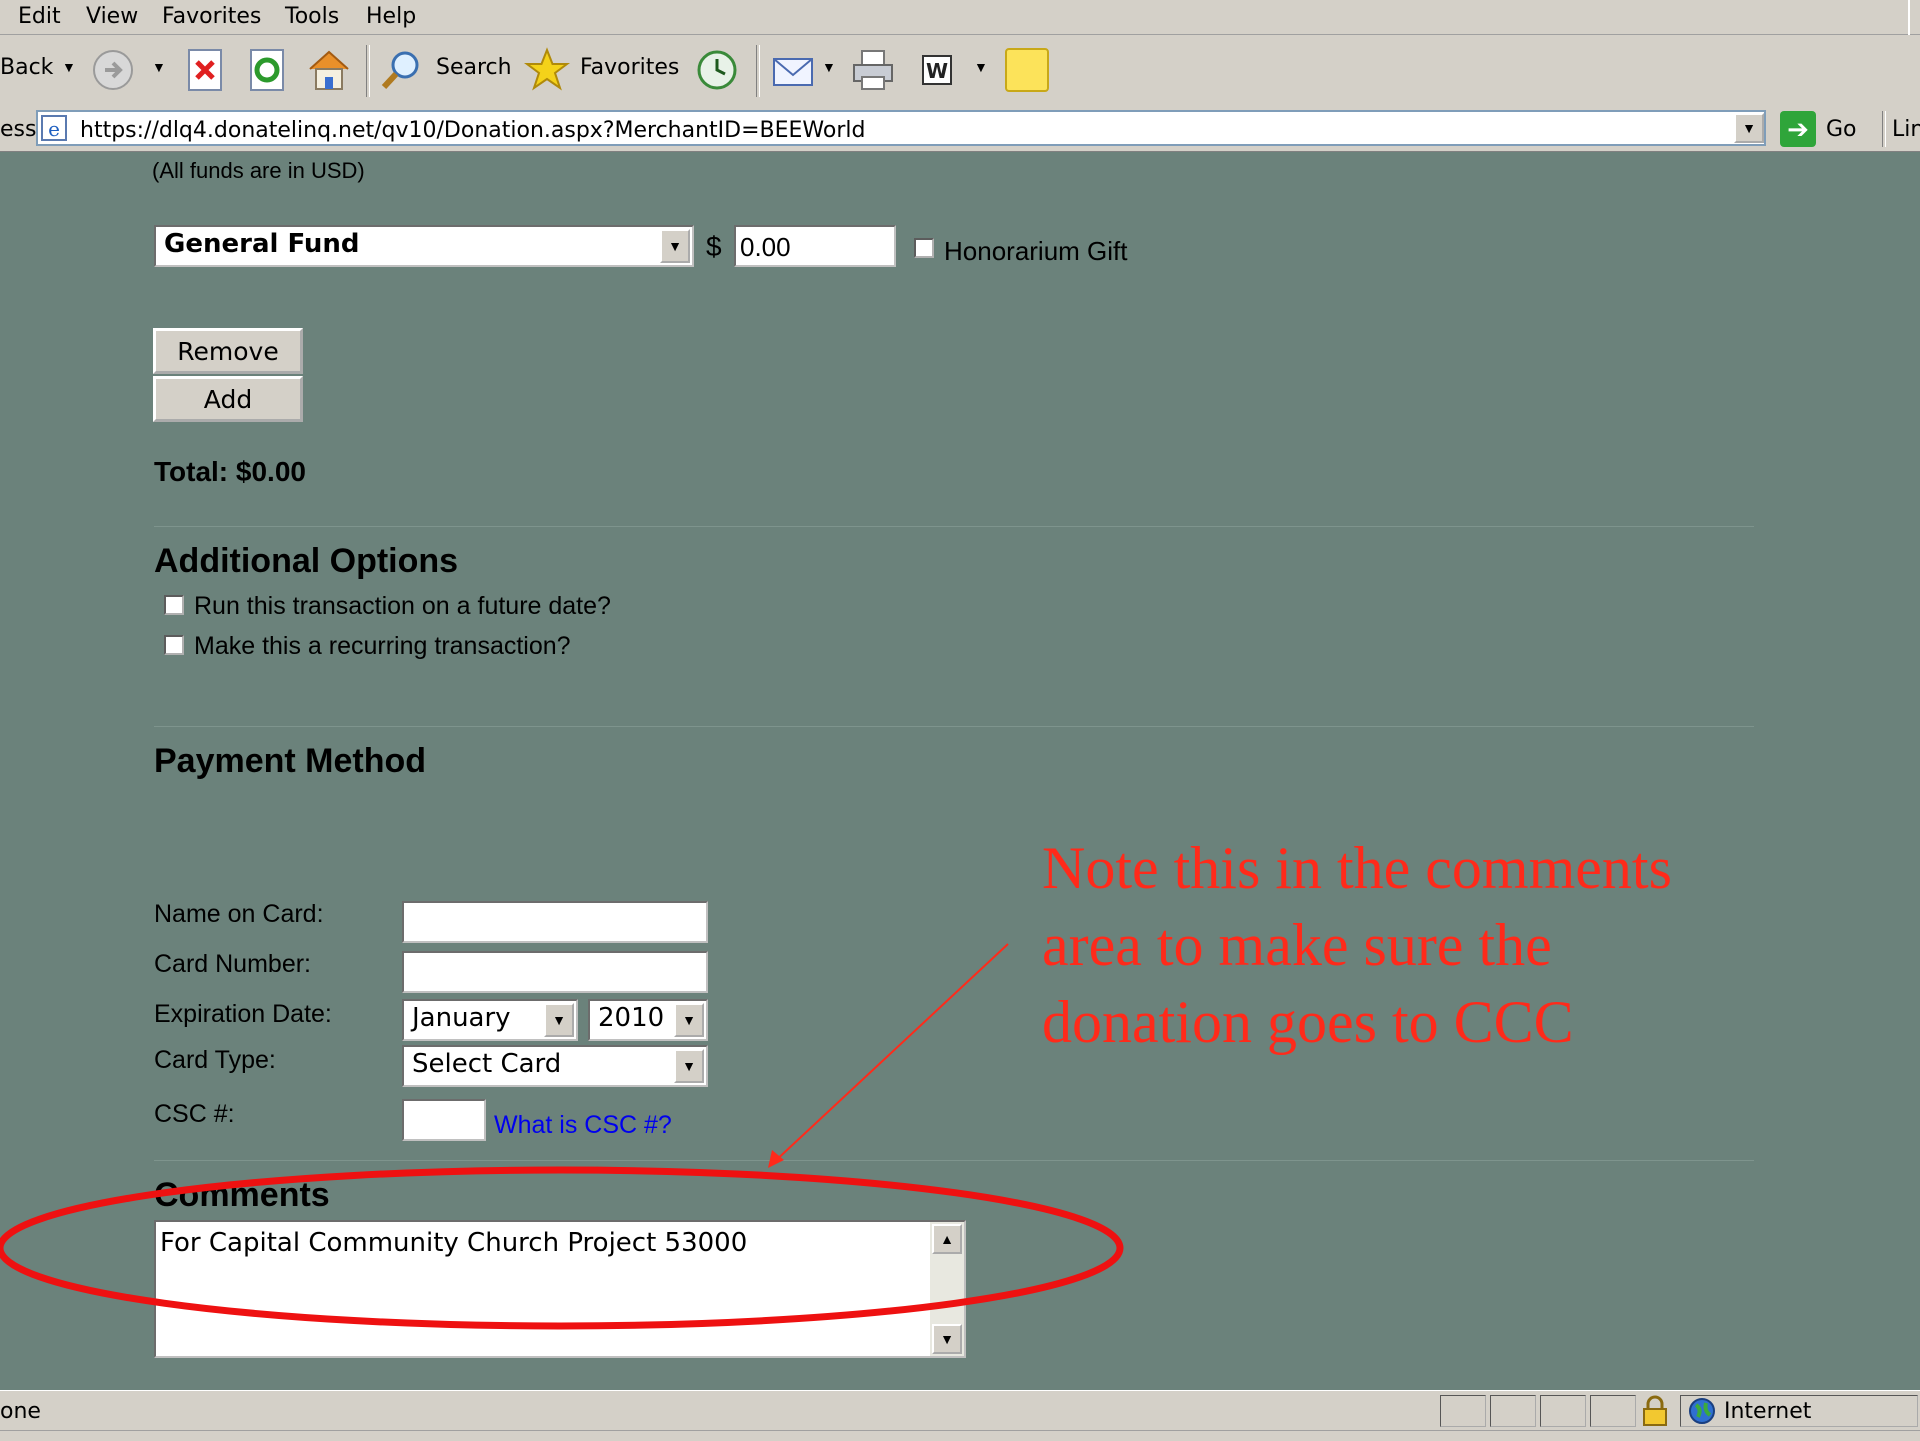 The image size is (1920, 1441). I want to click on globe-icon, so click(1702, 1411).